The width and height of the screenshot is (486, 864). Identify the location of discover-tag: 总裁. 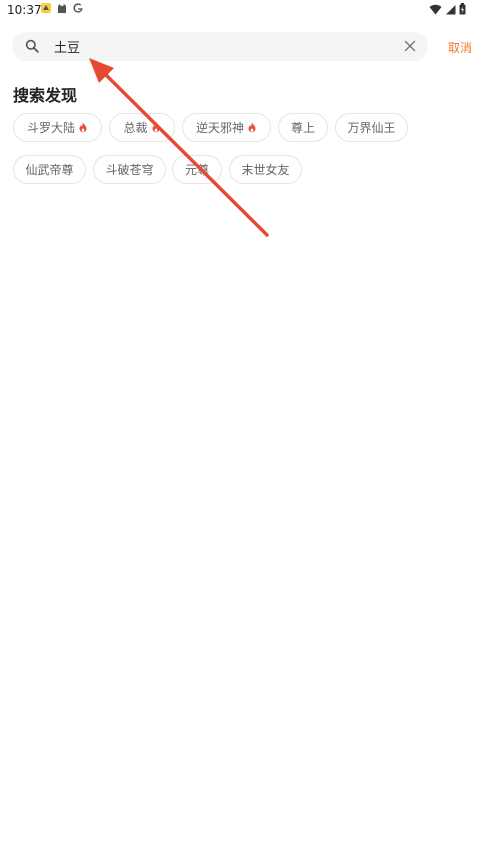
(142, 127).